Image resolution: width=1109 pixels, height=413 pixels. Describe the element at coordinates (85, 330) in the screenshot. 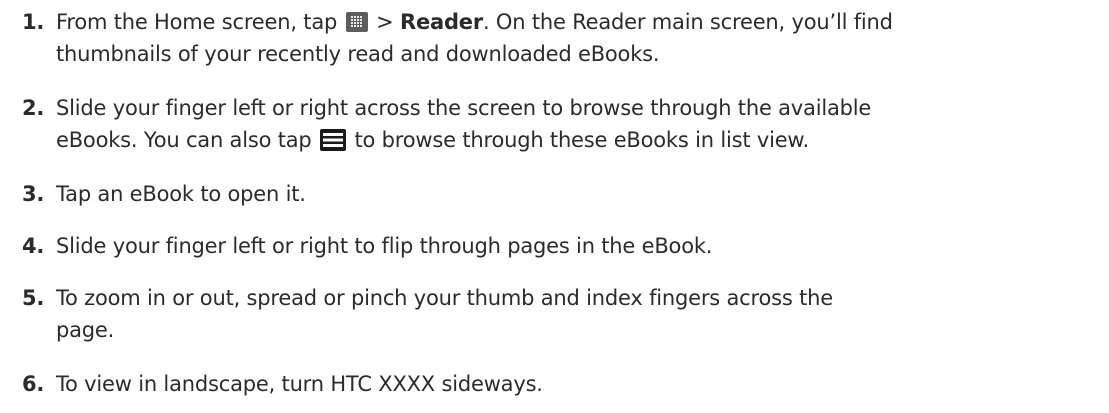

I see `step-text-line: page.` at that location.